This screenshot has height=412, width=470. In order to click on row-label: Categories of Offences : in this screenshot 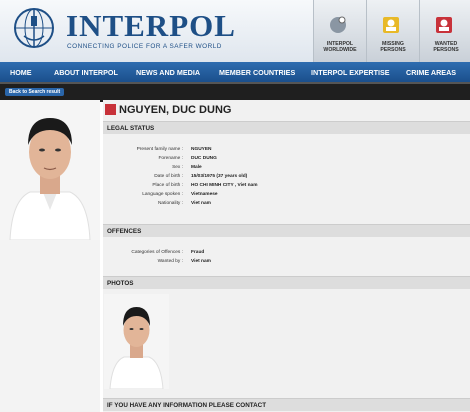, I will do `click(157, 252)`.